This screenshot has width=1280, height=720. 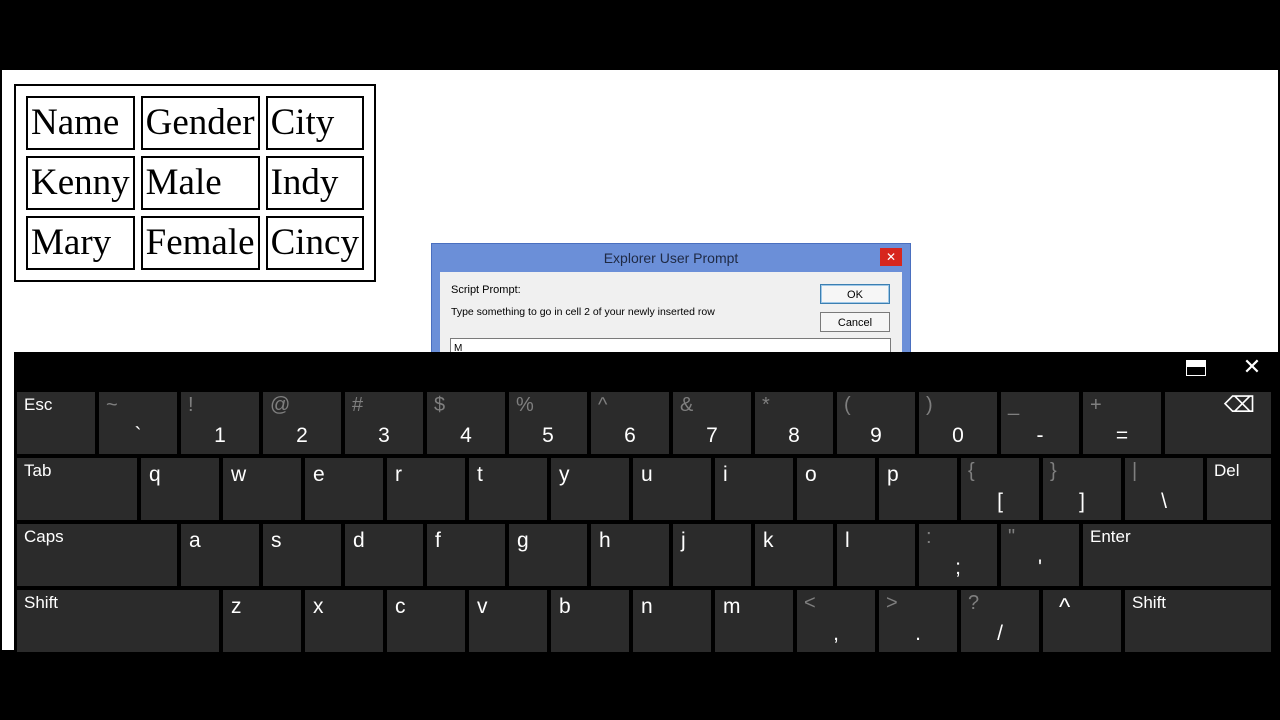 I want to click on key-label: v, so click(x=482, y=606).